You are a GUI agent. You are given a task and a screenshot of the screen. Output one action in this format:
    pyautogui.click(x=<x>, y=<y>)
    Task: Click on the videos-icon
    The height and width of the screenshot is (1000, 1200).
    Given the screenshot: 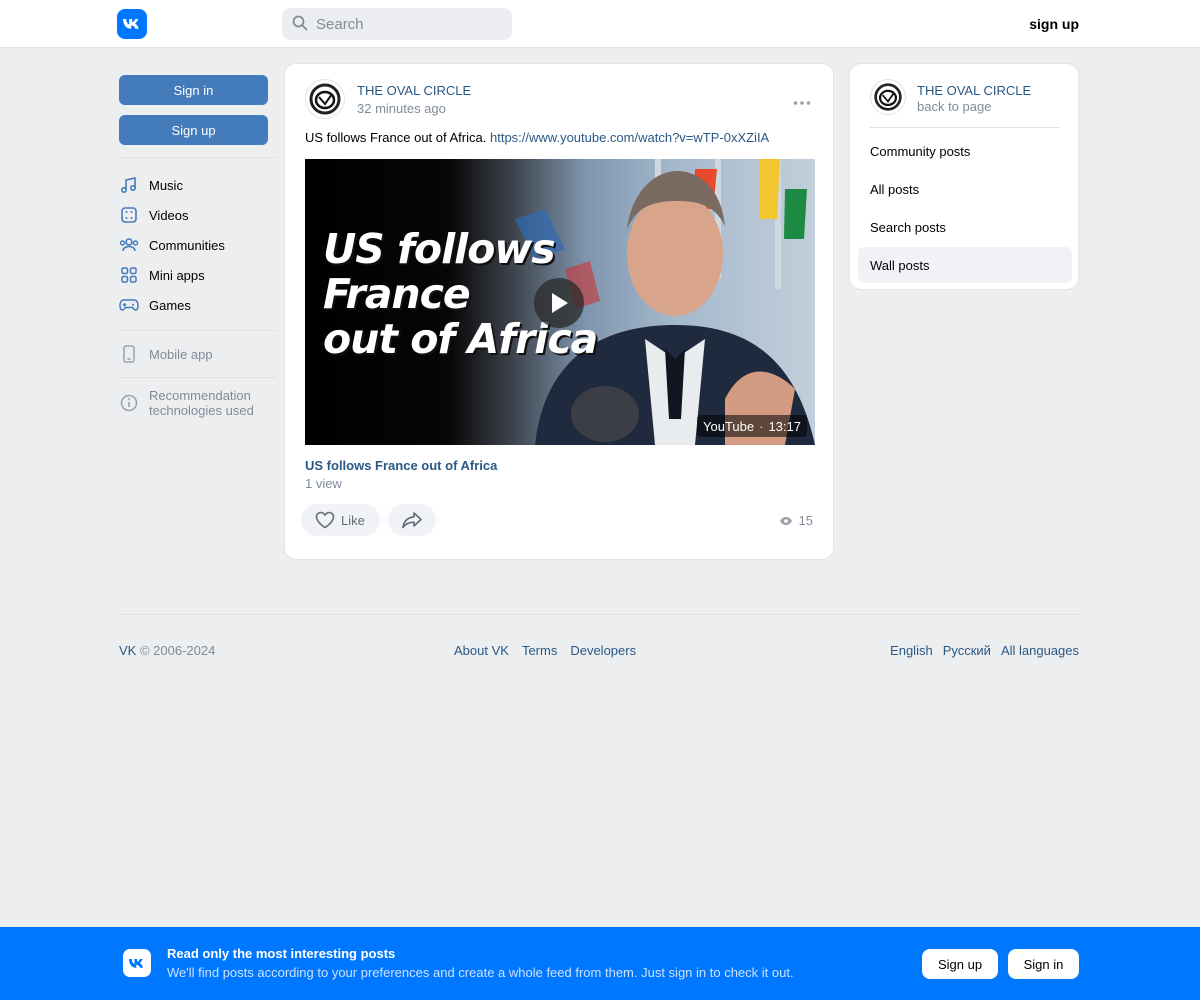 What is the action you would take?
    pyautogui.click(x=129, y=215)
    